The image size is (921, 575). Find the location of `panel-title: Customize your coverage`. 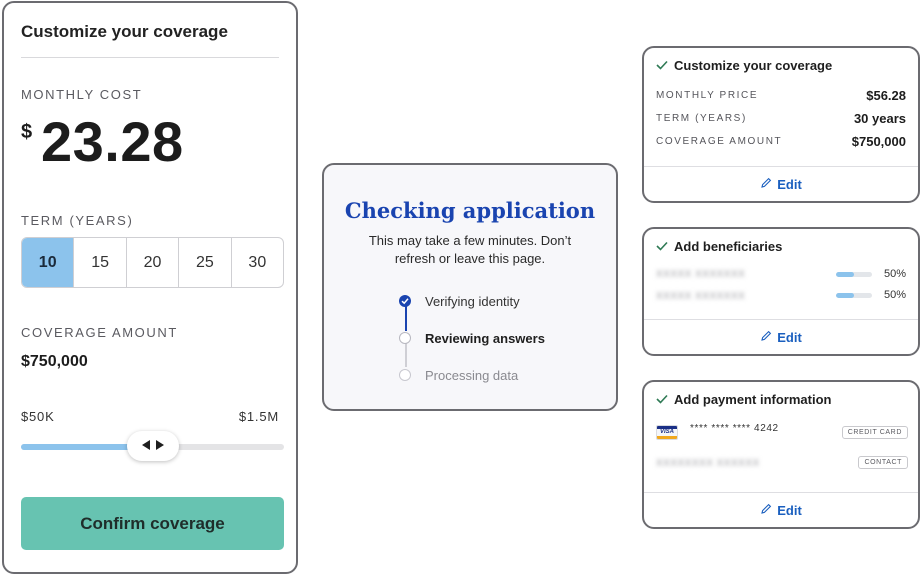

panel-title: Customize your coverage is located at coordinates (124, 31).